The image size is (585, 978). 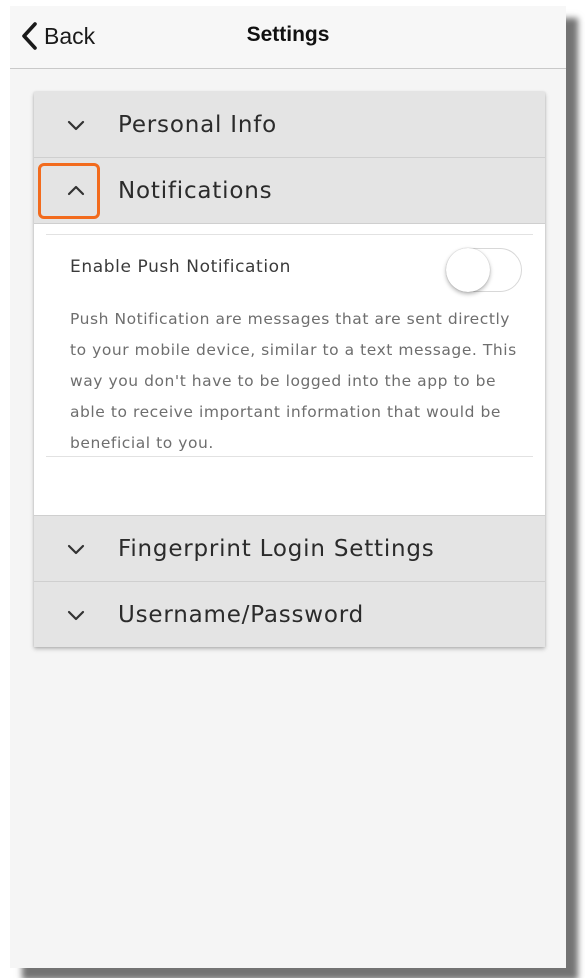 I want to click on chevron-up-icon, so click(x=76, y=191).